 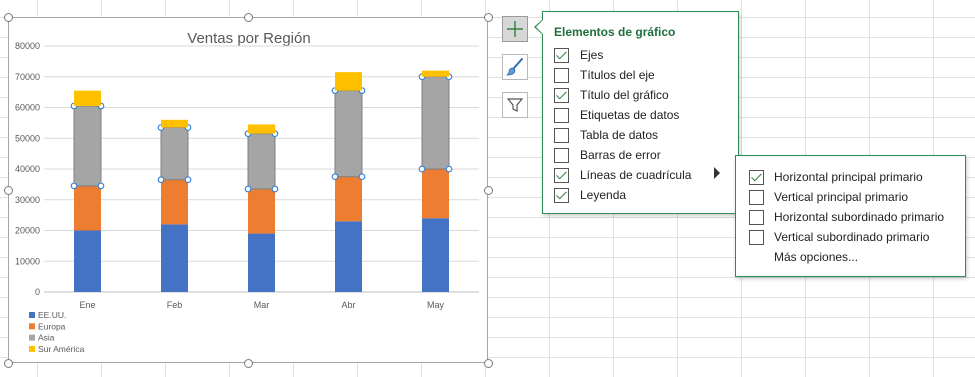 I want to click on y-tick-label: 50000, so click(x=27, y=138).